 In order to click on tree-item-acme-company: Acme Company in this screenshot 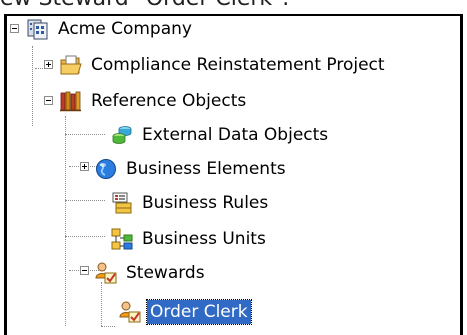, I will do `click(110, 29)`.